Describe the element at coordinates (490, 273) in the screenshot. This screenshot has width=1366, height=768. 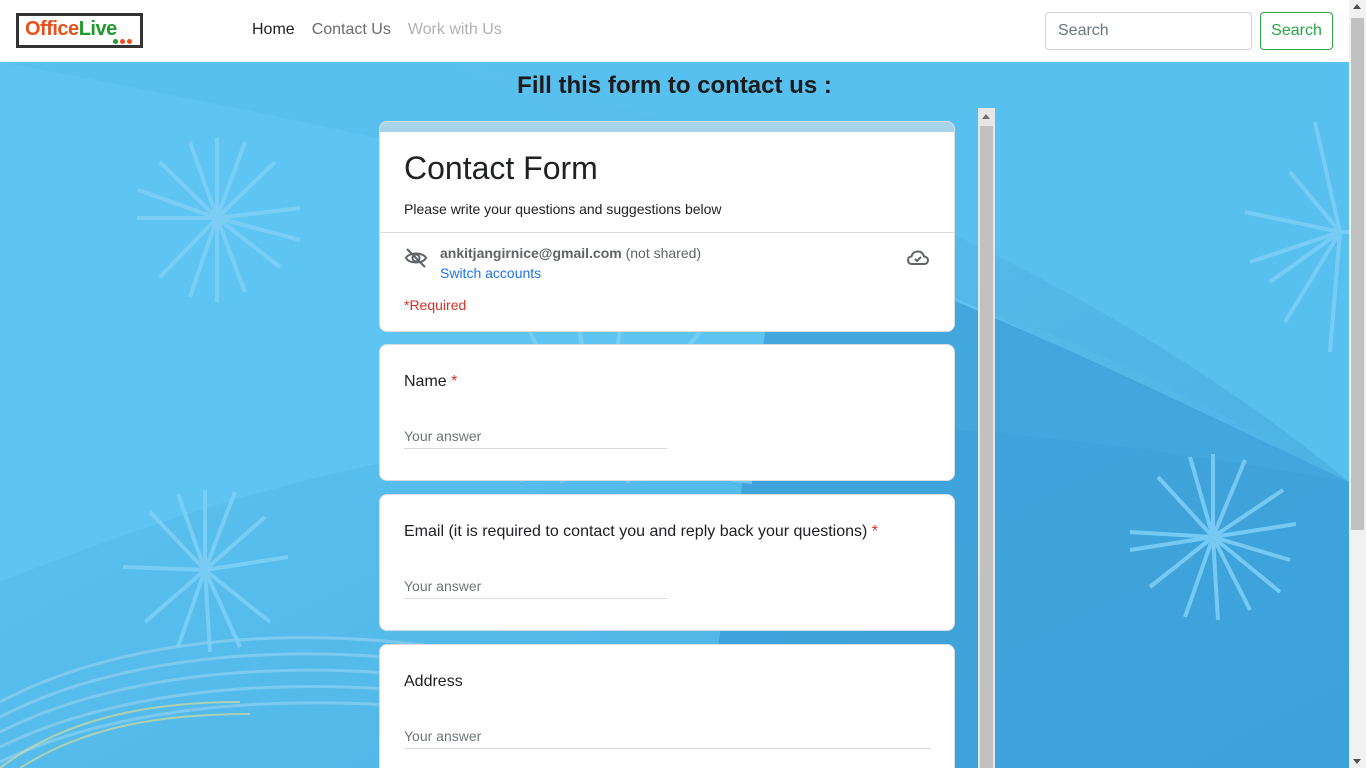
I see `switch-accounts-link: Switch accounts` at that location.